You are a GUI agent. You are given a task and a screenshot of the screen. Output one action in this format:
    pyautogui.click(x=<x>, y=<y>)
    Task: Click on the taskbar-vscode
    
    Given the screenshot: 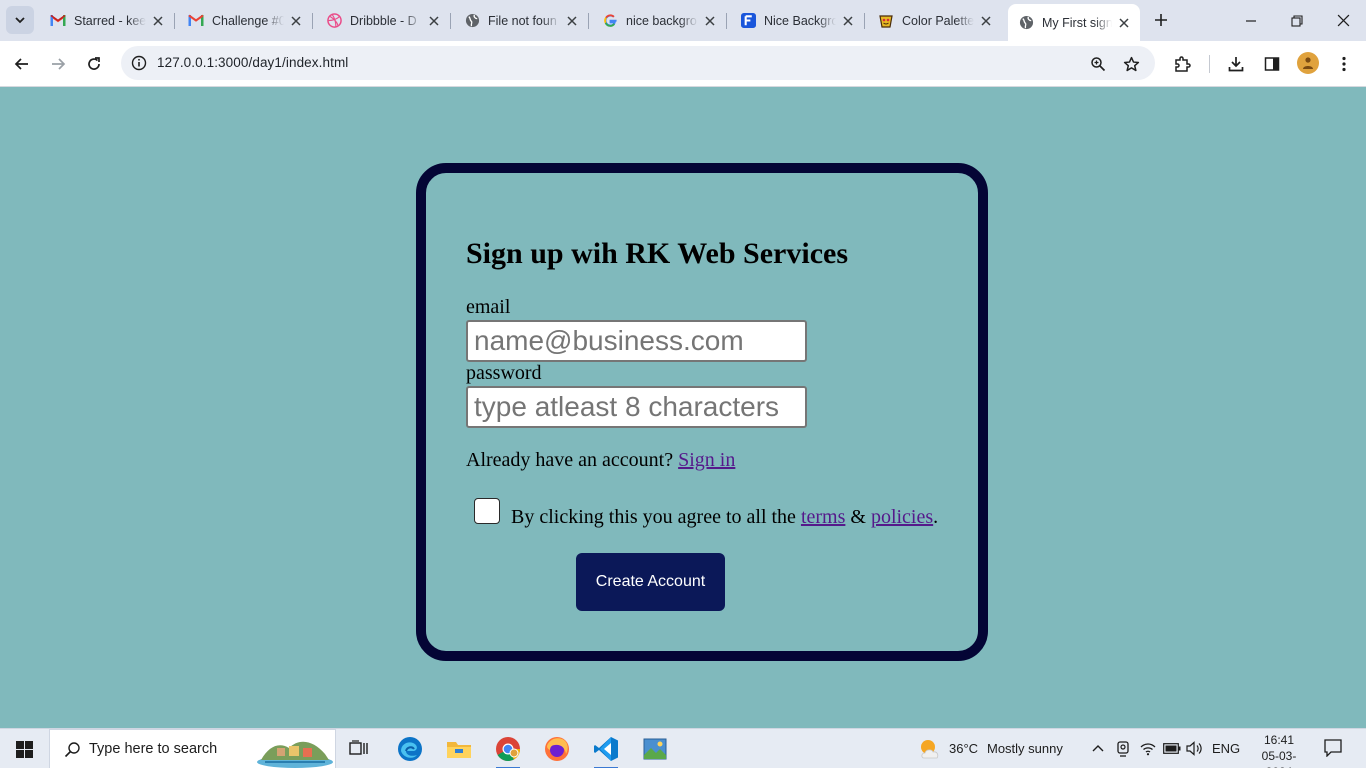 What is the action you would take?
    pyautogui.click(x=606, y=750)
    